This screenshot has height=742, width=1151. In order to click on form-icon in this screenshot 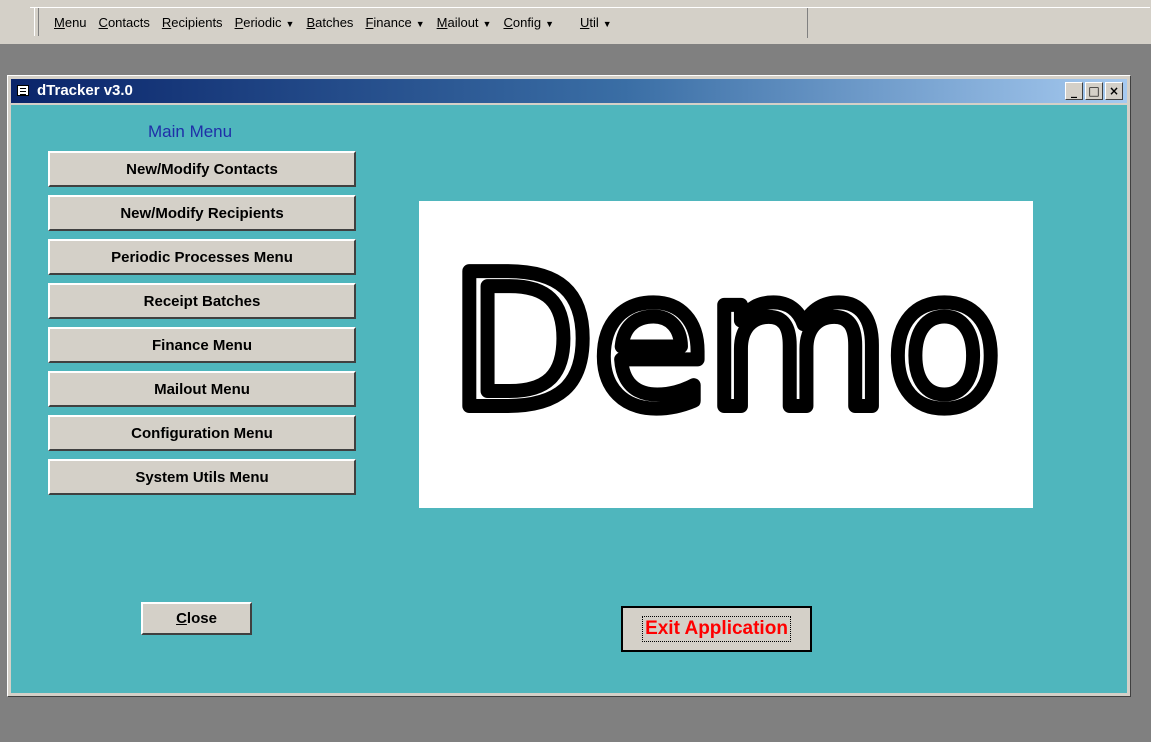, I will do `click(23, 90)`.